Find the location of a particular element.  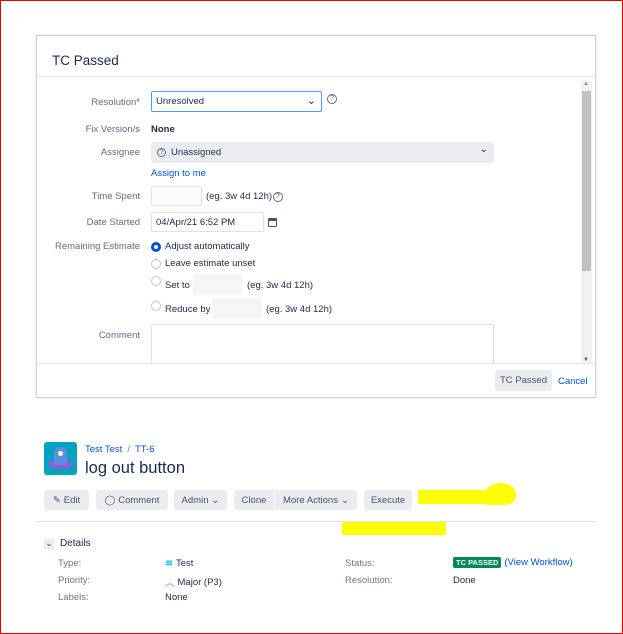

resolution-detail-value: Done is located at coordinates (464, 580).